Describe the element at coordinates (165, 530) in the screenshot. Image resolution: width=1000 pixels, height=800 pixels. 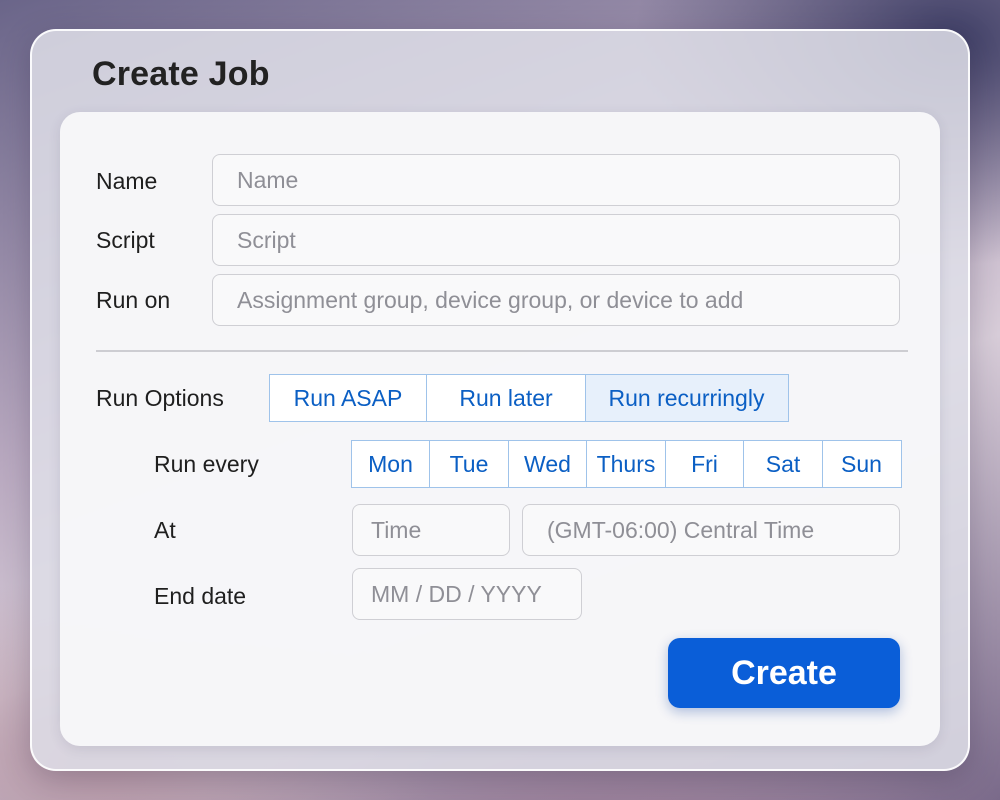
I see `at-label: At` at that location.